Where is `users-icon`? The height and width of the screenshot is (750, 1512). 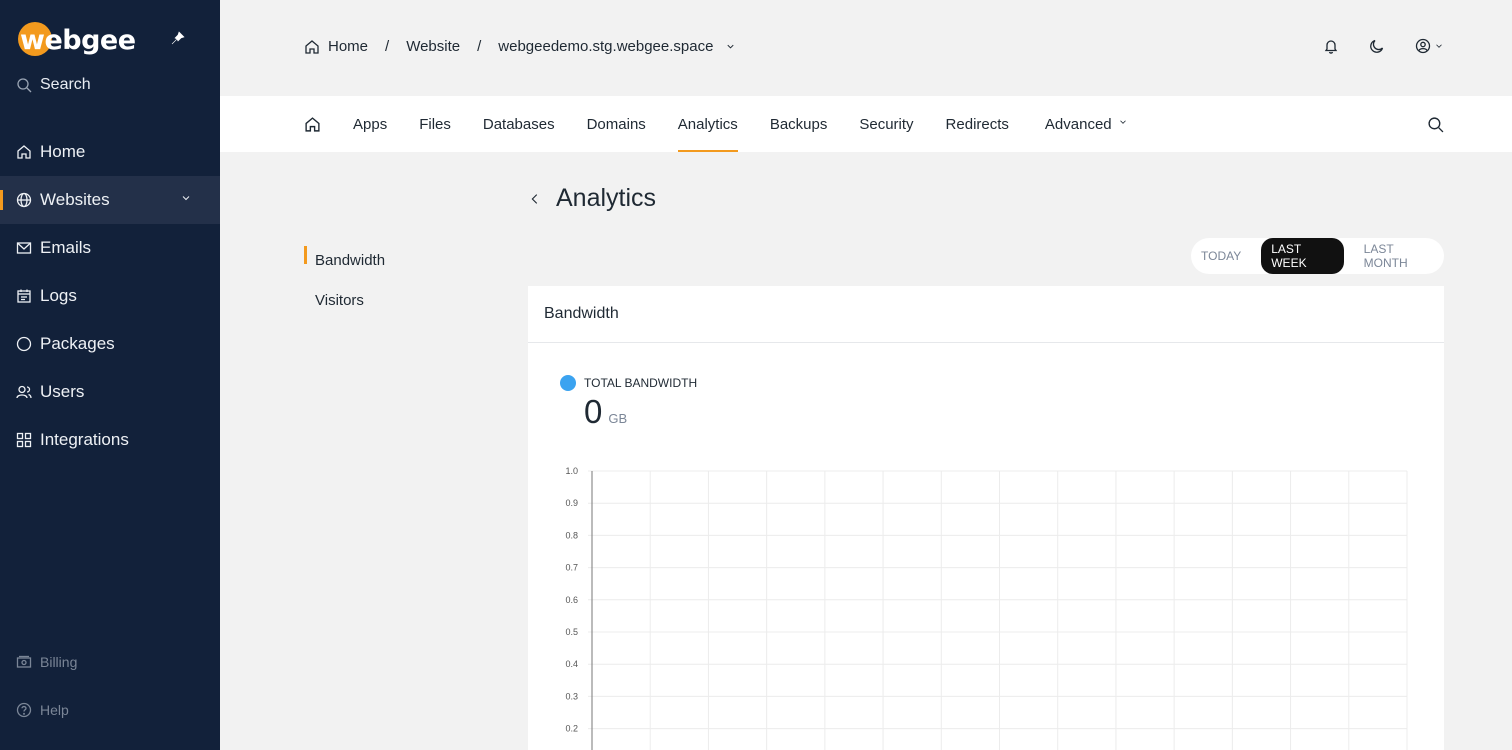
users-icon is located at coordinates (24, 392).